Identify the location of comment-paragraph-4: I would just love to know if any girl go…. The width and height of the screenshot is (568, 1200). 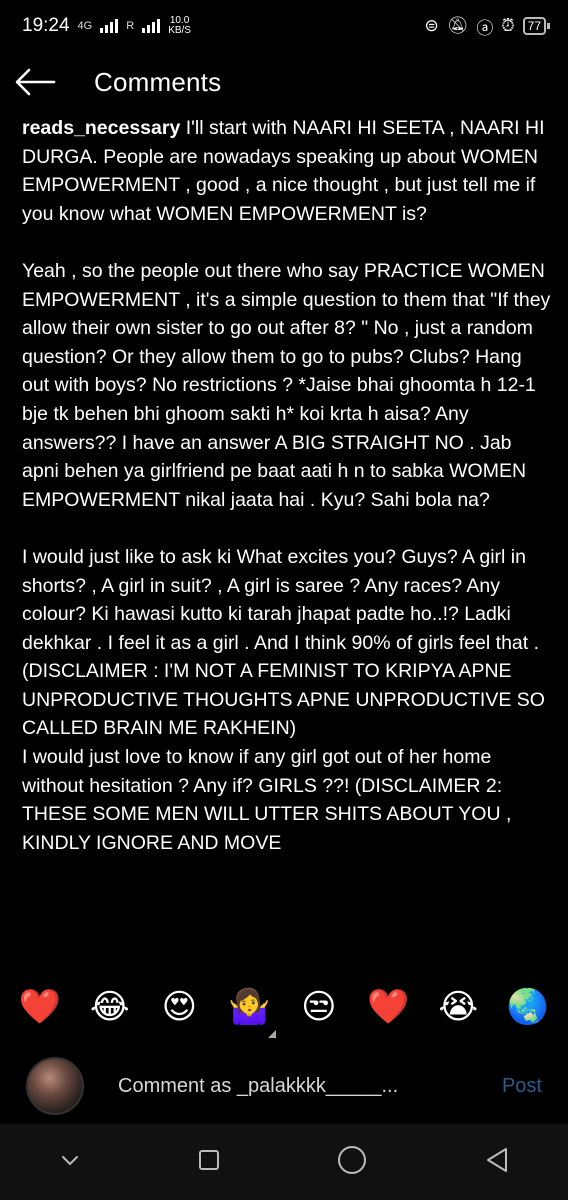
(267, 800).